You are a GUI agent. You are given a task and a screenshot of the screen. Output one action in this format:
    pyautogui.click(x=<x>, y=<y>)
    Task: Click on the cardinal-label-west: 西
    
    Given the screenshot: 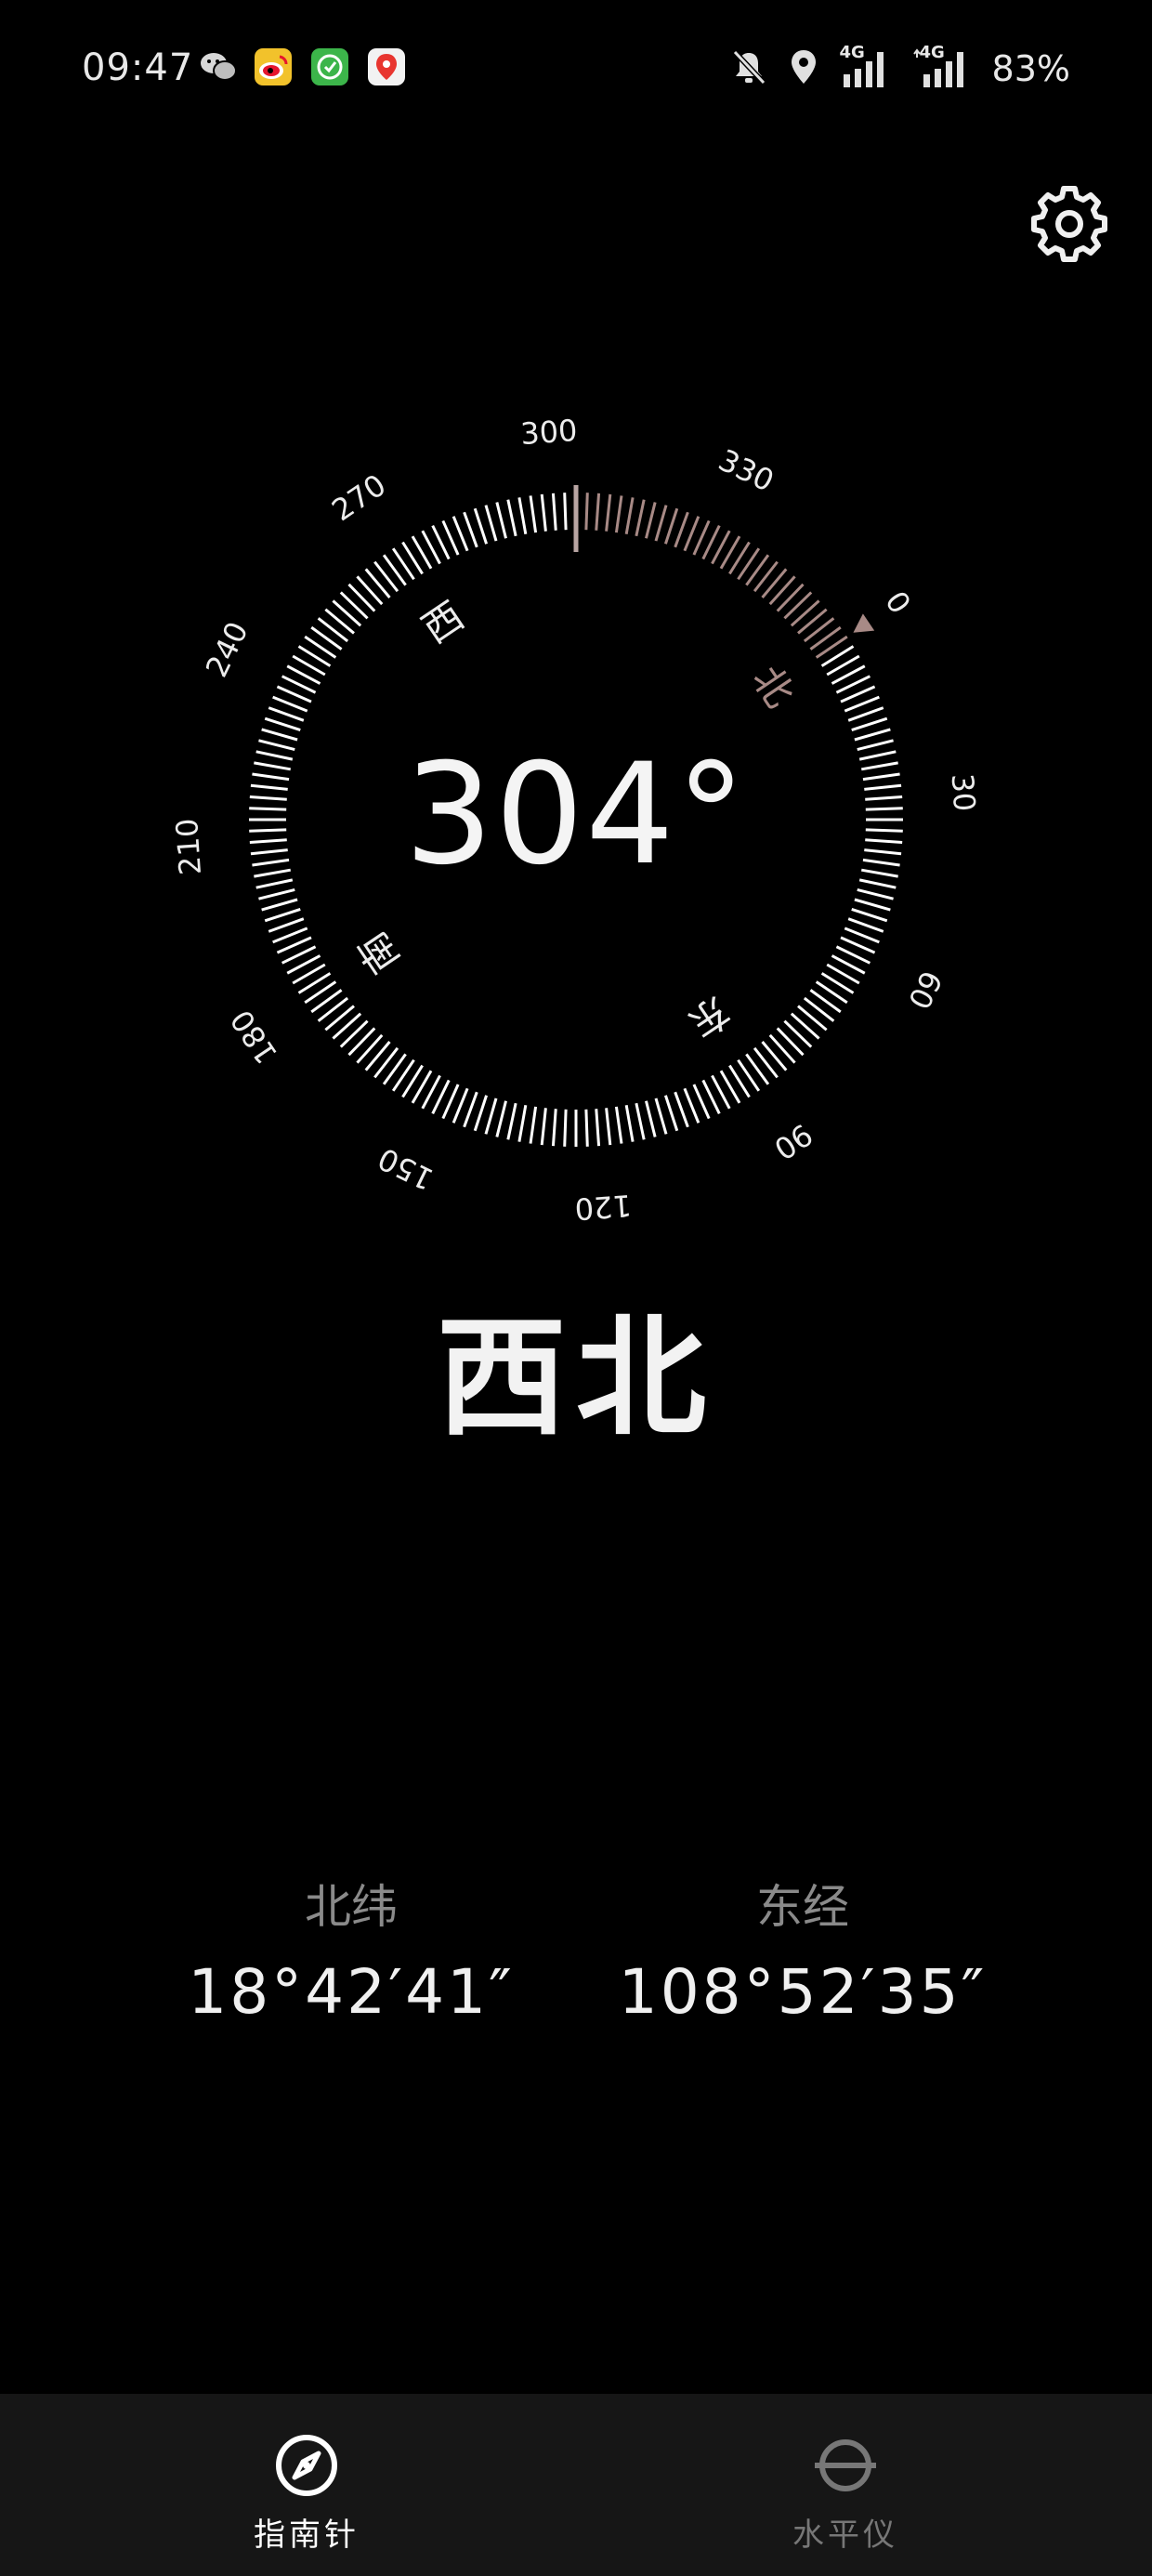 What is the action you would take?
    pyautogui.click(x=443, y=622)
    